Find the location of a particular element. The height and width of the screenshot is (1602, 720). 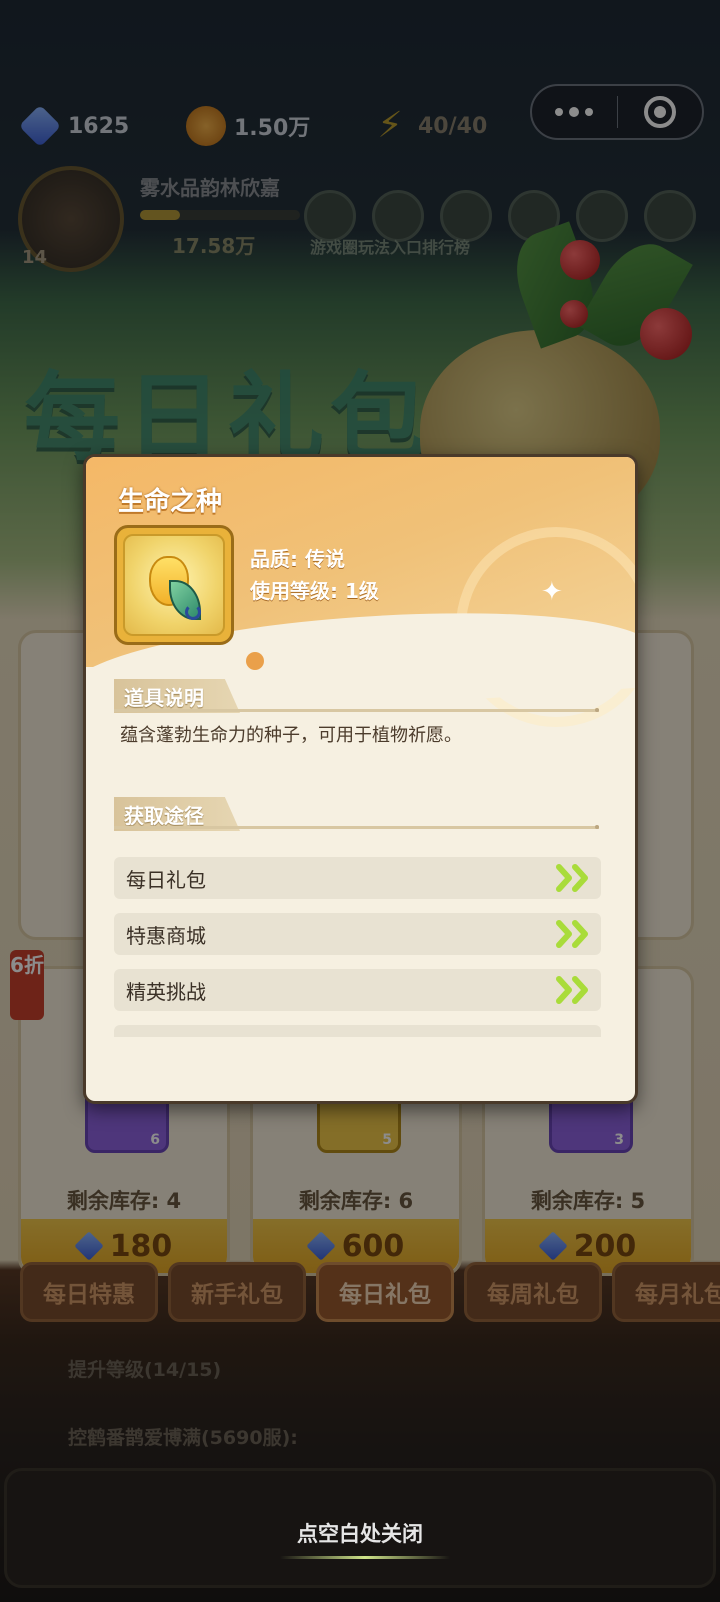

seed-of-life-icon is located at coordinates (174, 585).